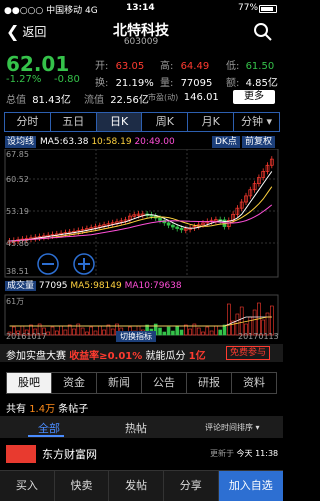 The height and width of the screenshot is (501, 320). I want to click on tab-five-day: 五日, so click(74, 122).